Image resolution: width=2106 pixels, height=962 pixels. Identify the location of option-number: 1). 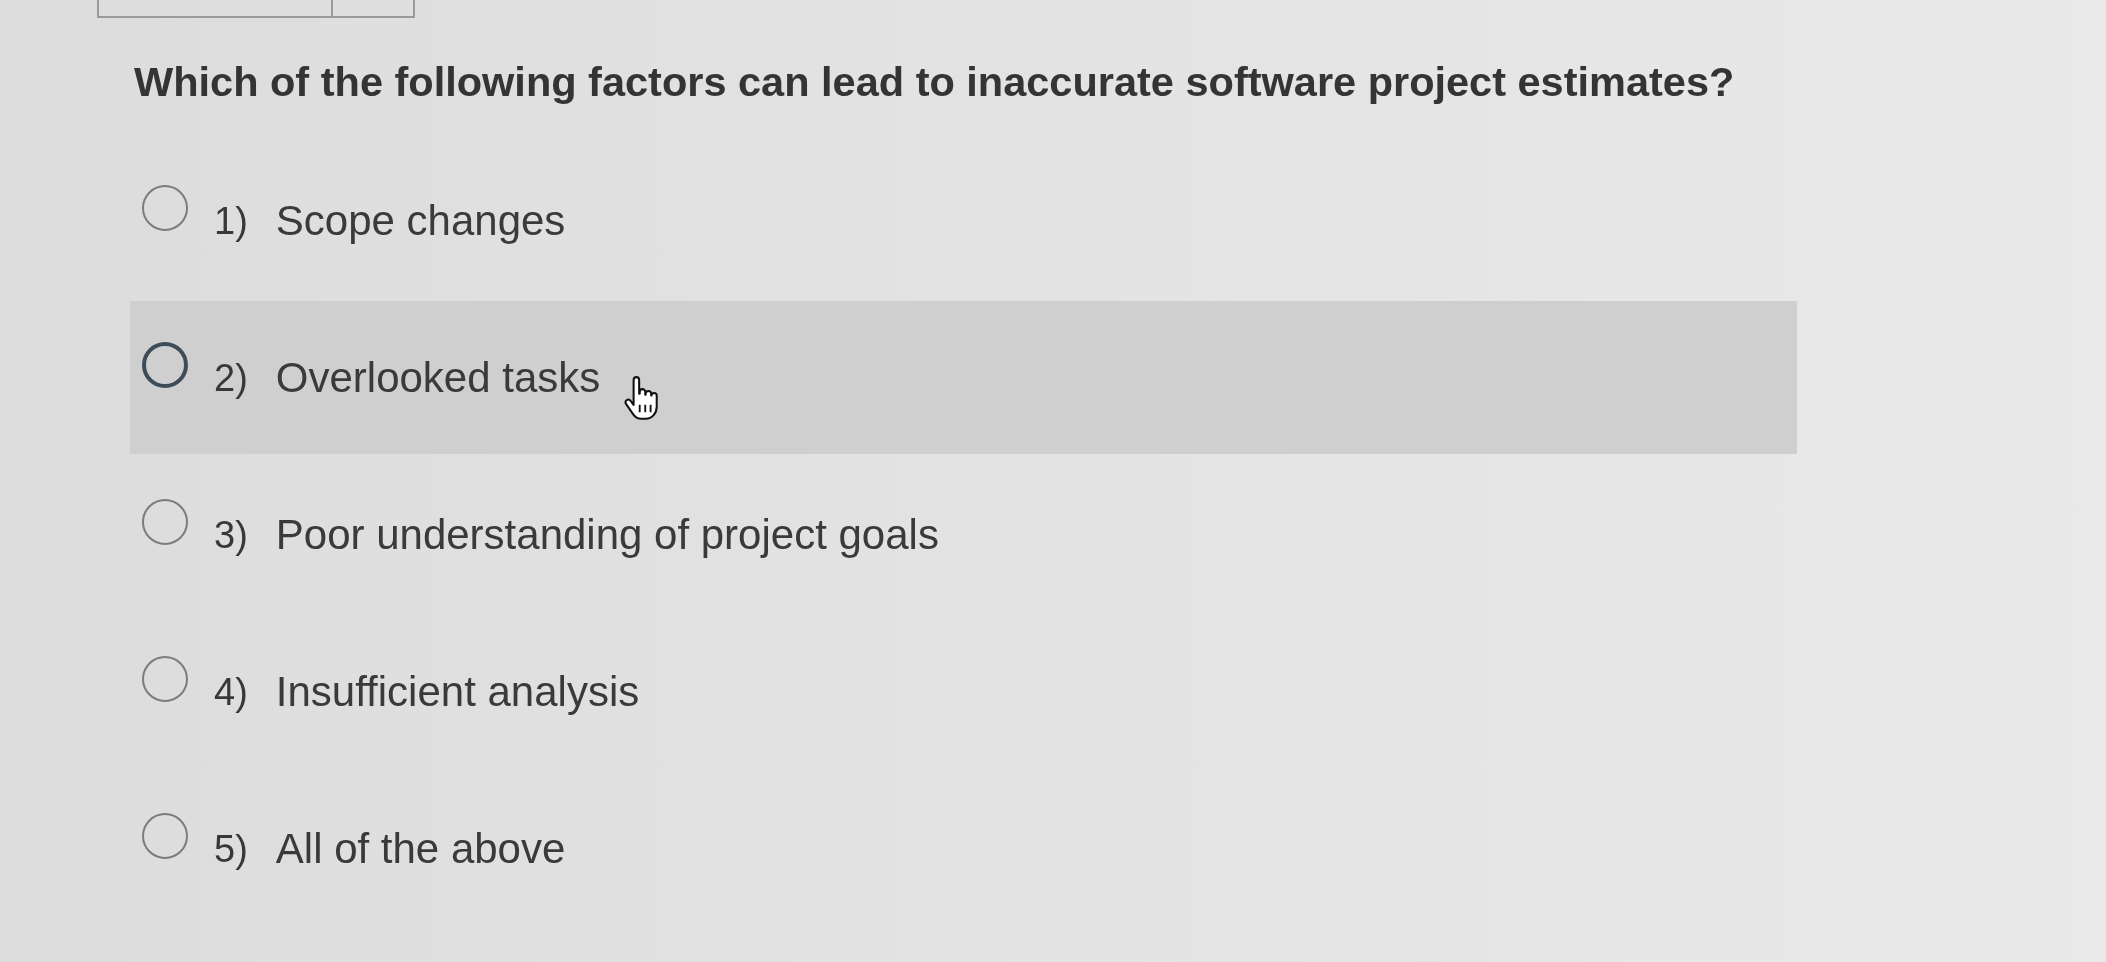
(231, 221).